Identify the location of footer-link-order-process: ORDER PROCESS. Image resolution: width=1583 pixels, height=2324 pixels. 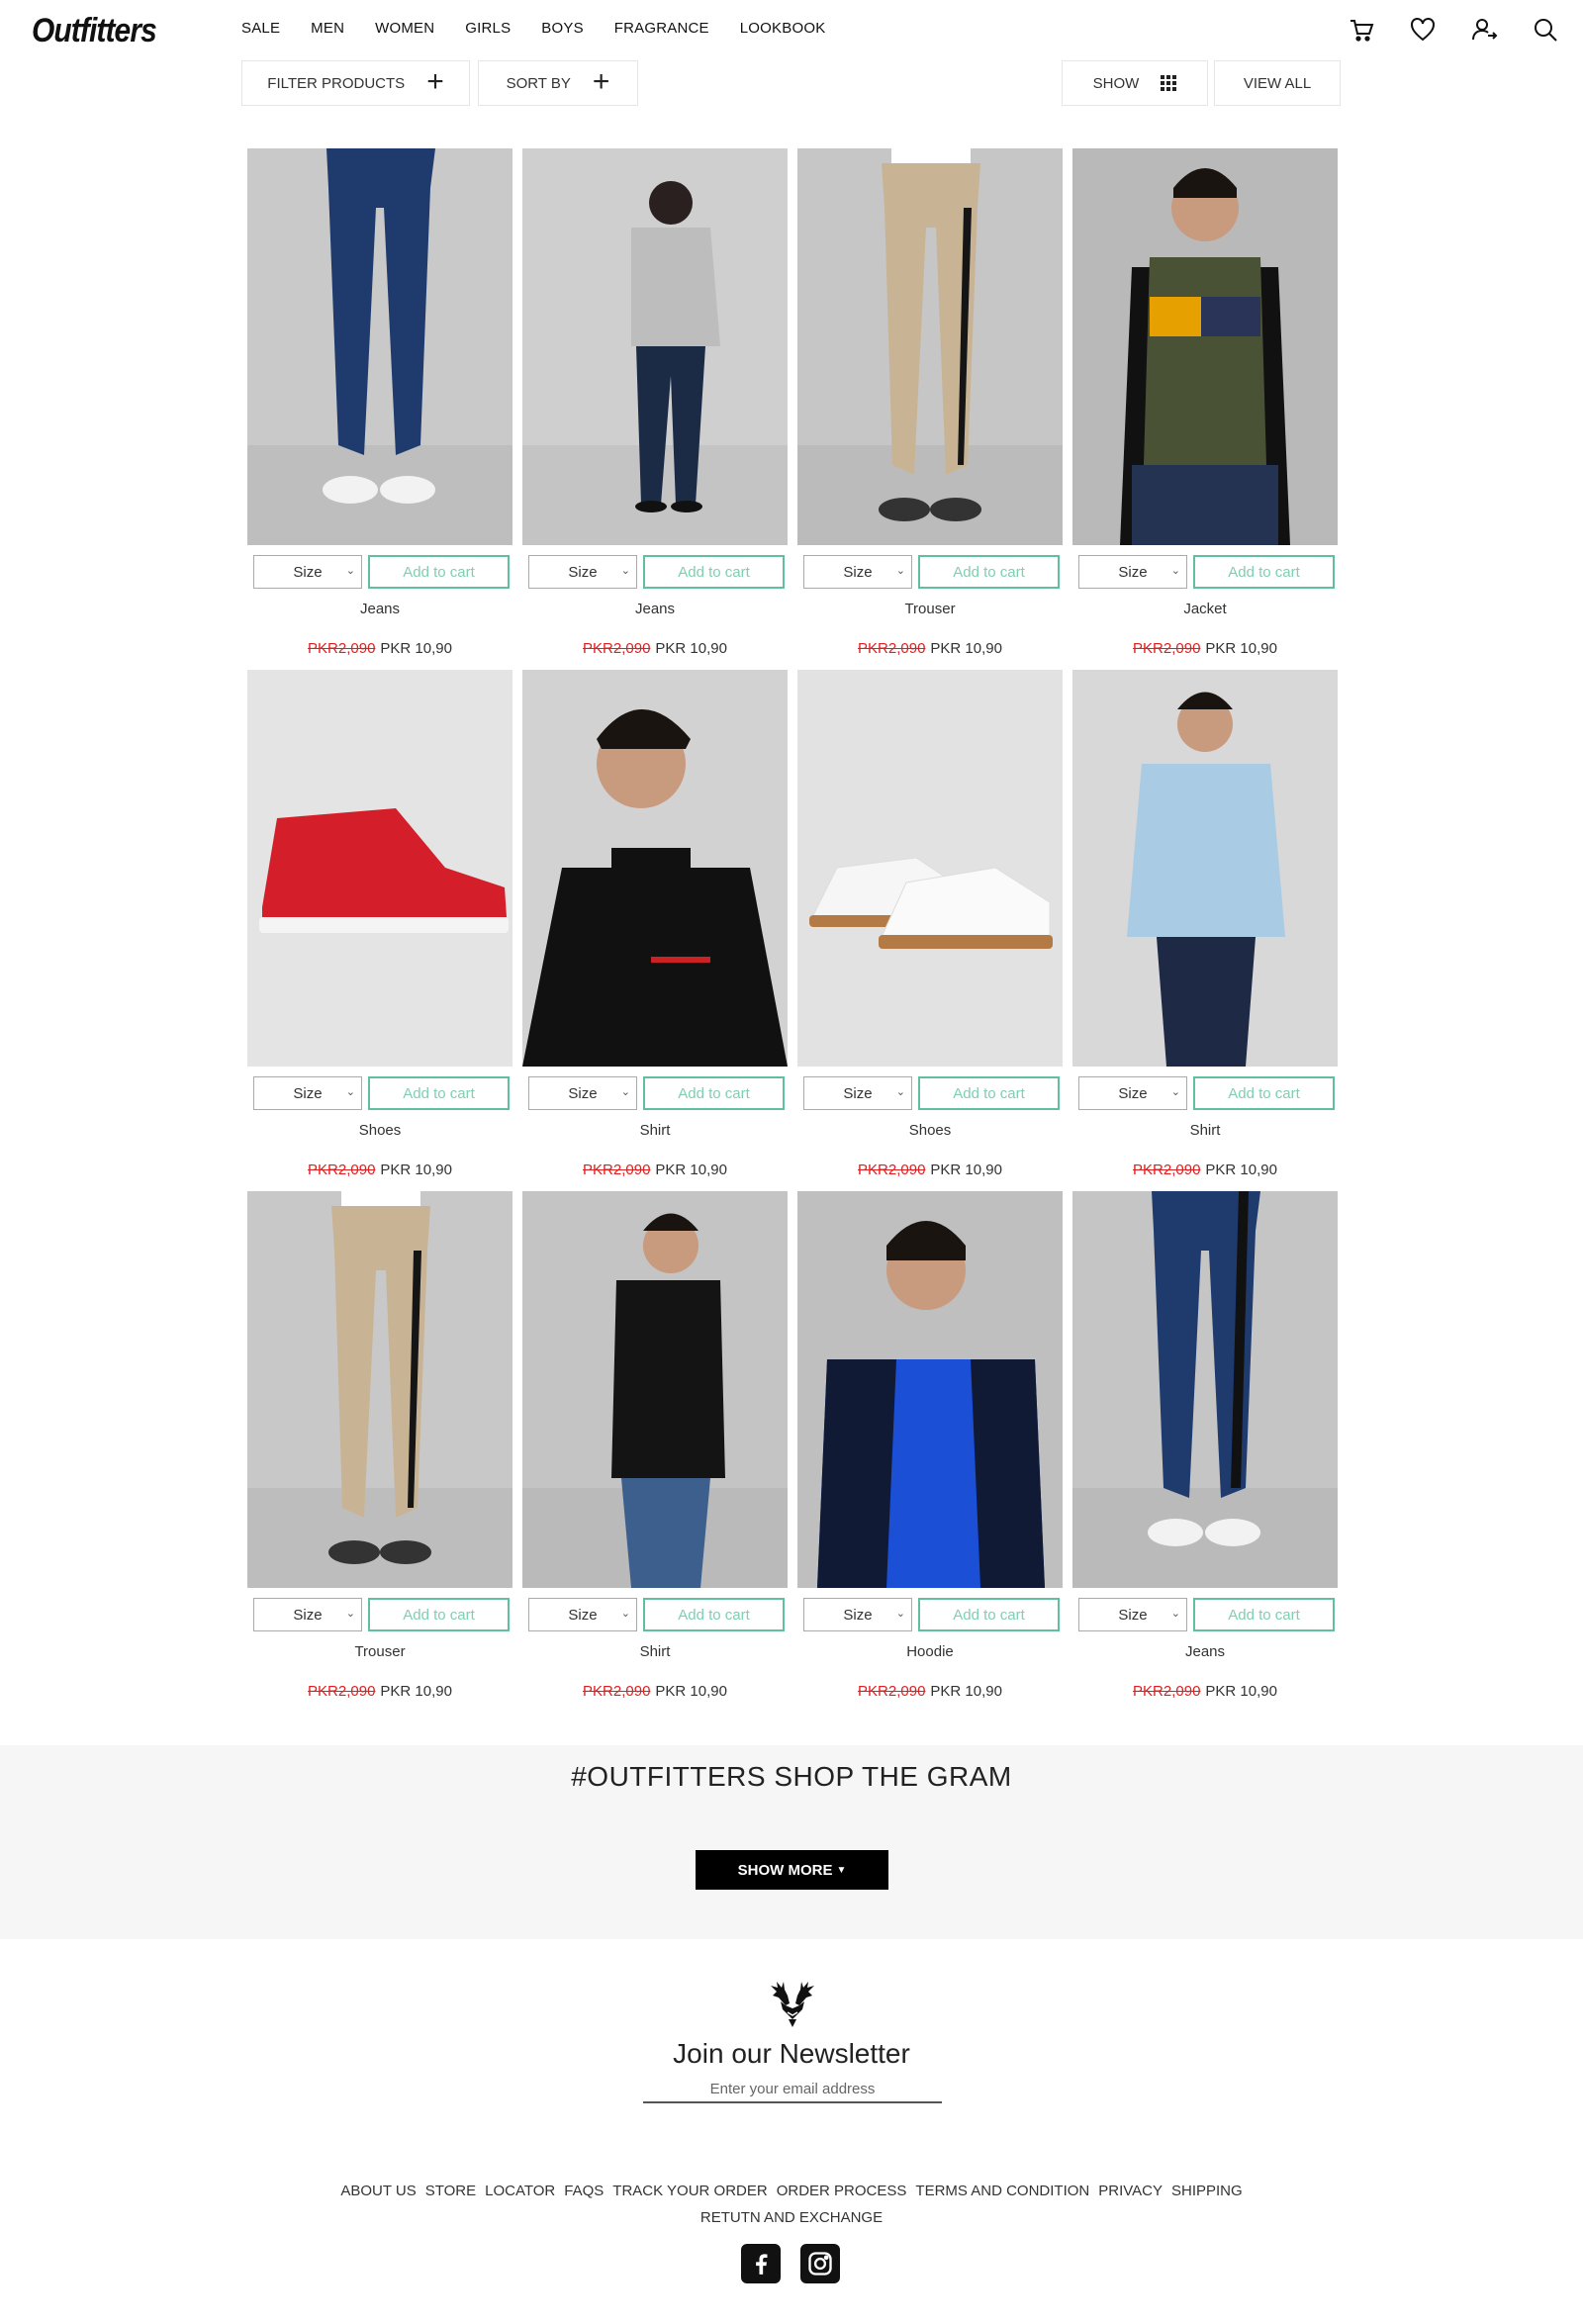
(842, 2191).